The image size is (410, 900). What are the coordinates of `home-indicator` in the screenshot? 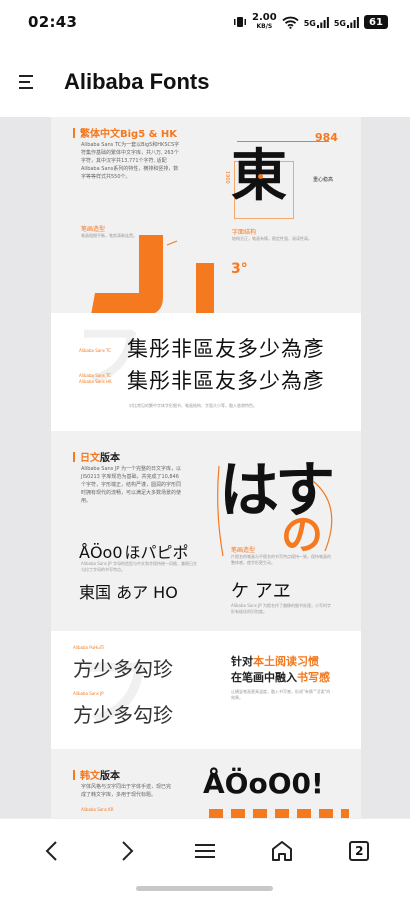 It's located at (204, 888).